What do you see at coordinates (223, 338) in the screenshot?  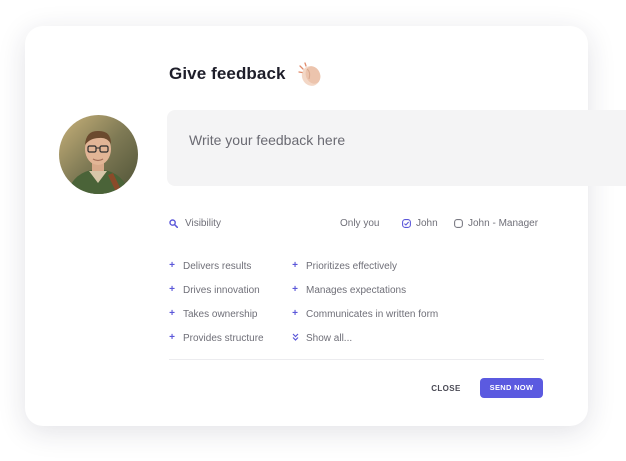 I see `tag-label: Provides structure` at bounding box center [223, 338].